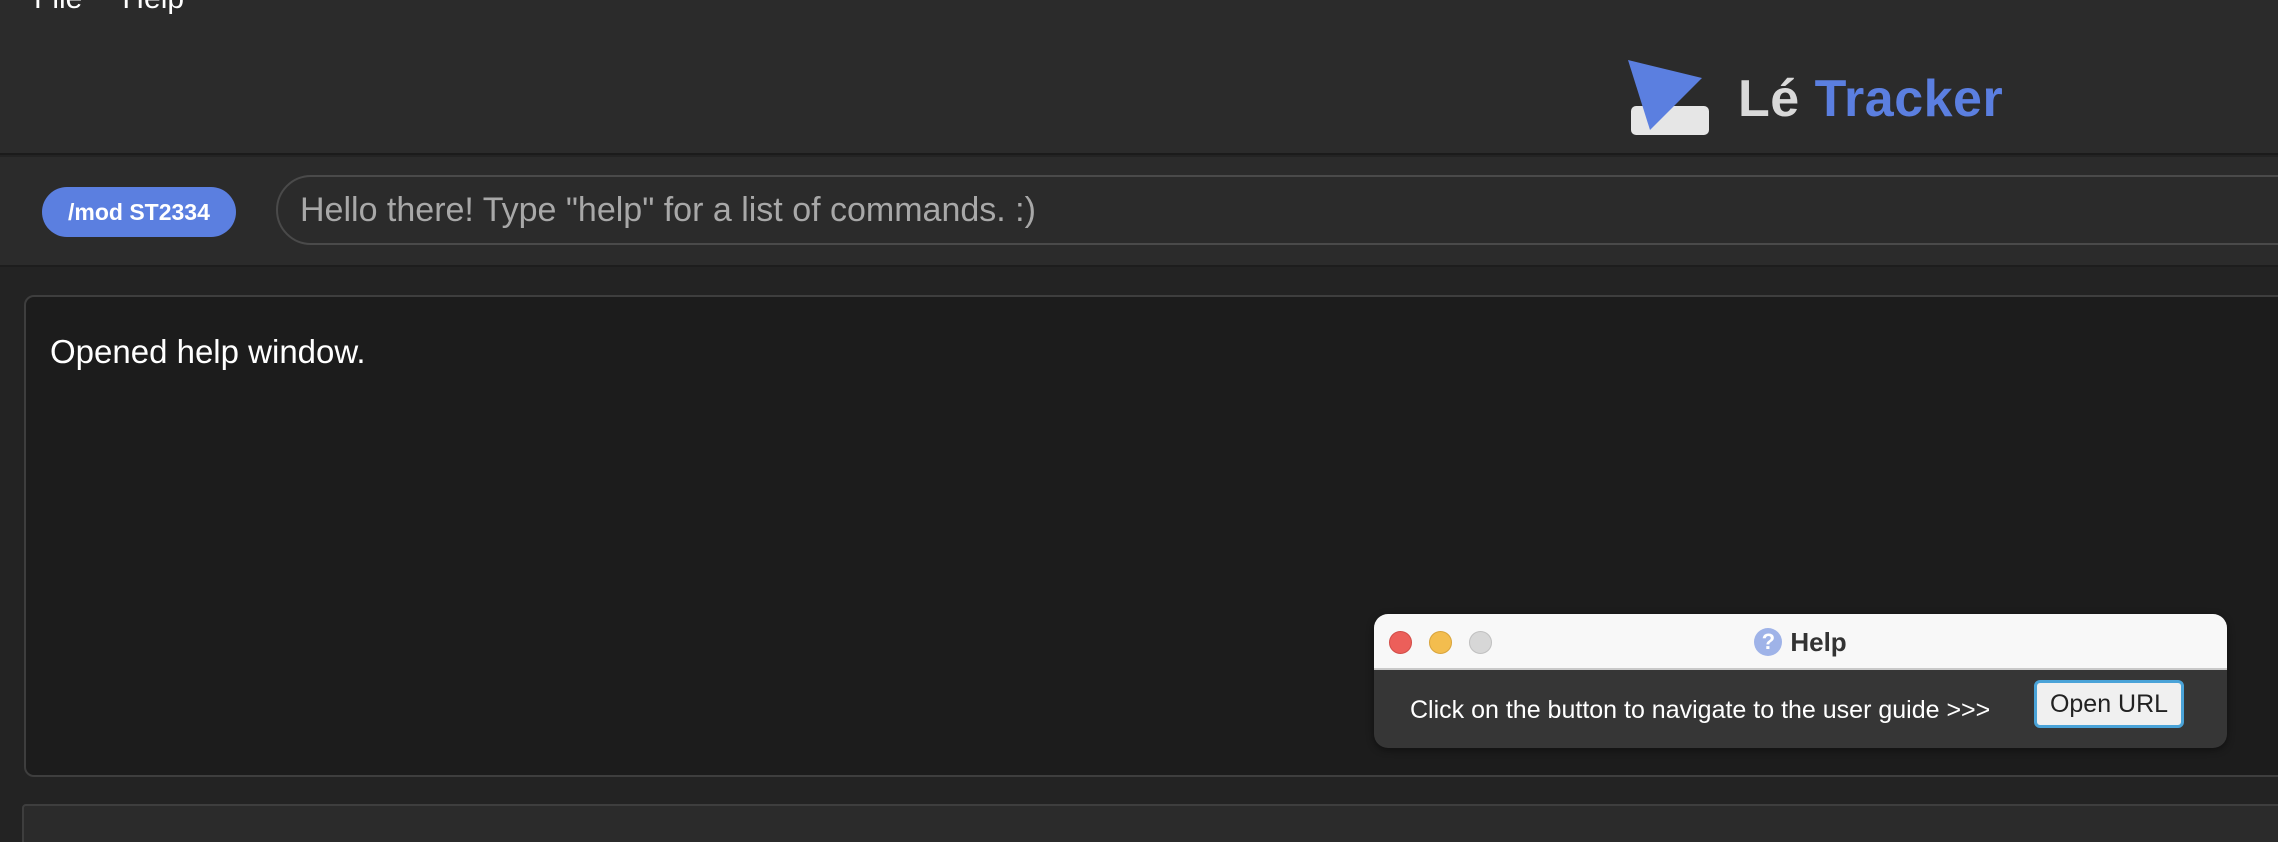 This screenshot has height=842, width=2278. Describe the element at coordinates (1769, 99) in the screenshot. I see `logo-text-le: Lé` at that location.